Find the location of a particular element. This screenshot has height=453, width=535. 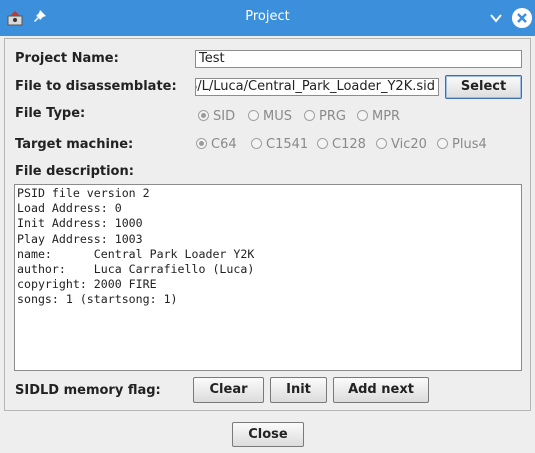

select-button: Select is located at coordinates (483, 87).